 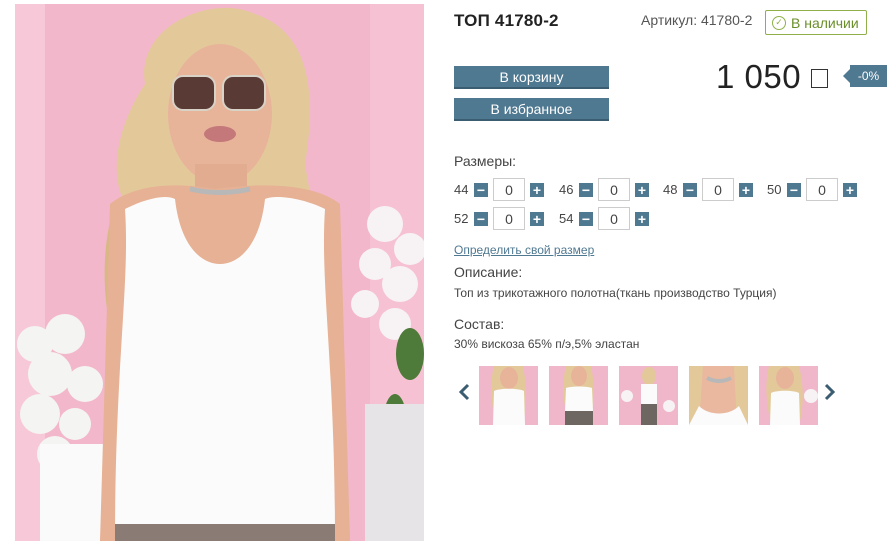 What do you see at coordinates (531, 77) in the screenshot?
I see `add-to-cart-button: В корзину` at bounding box center [531, 77].